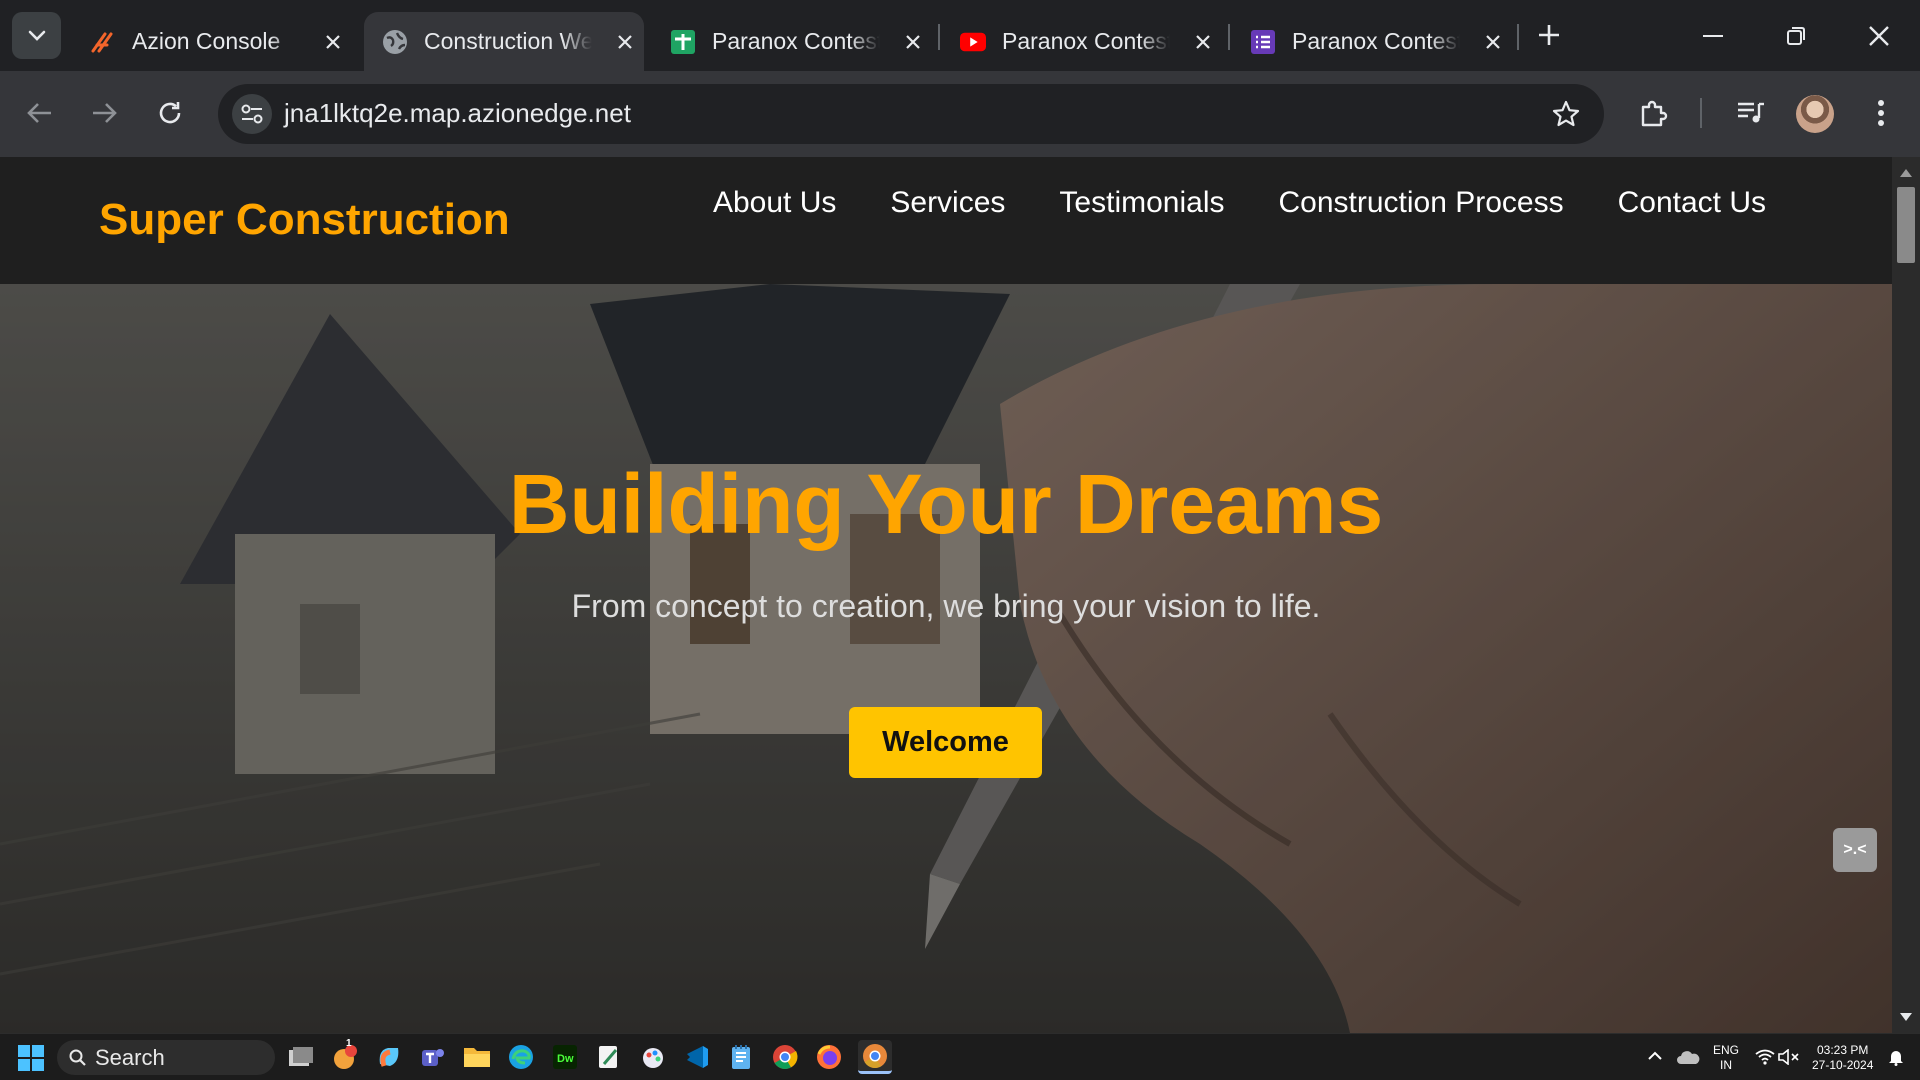  Describe the element at coordinates (1701, 113) in the screenshot. I see `toolbar-divider` at that location.